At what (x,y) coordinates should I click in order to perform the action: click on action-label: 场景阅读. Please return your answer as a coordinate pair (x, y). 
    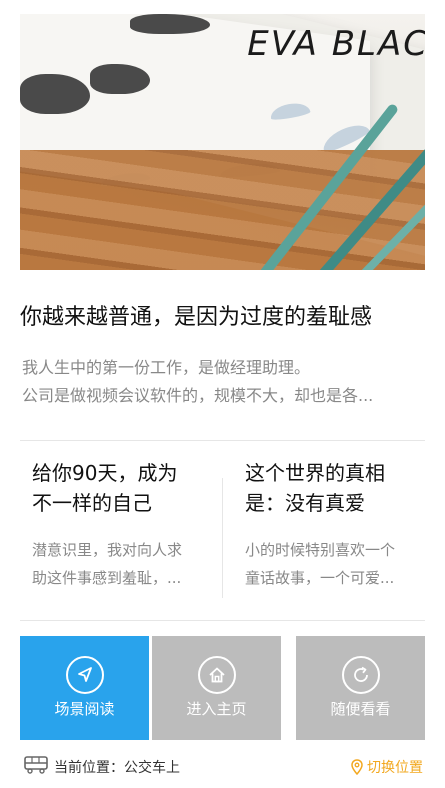
    Looking at the image, I should click on (84, 709).